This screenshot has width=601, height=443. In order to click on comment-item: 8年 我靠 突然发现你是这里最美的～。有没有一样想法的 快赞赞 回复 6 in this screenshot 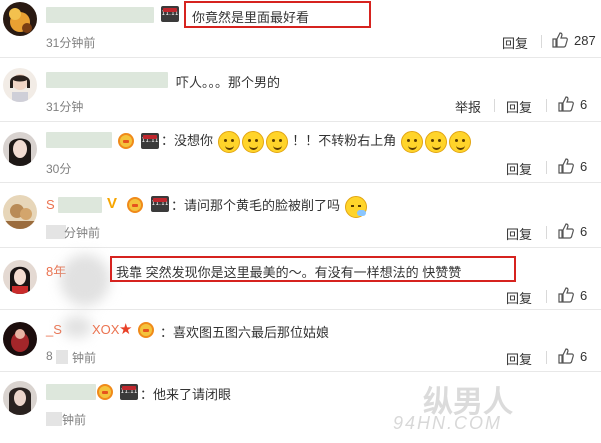, I will do `click(300, 278)`.